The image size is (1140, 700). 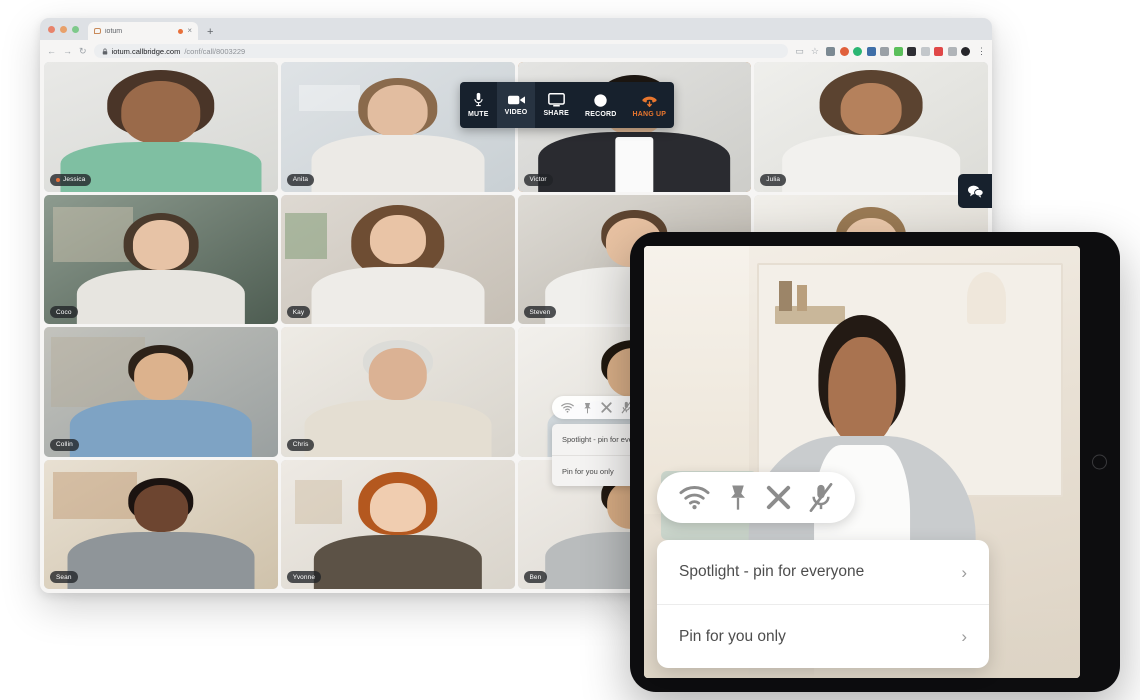 I want to click on participant-nametag: Collin, so click(x=64, y=444).